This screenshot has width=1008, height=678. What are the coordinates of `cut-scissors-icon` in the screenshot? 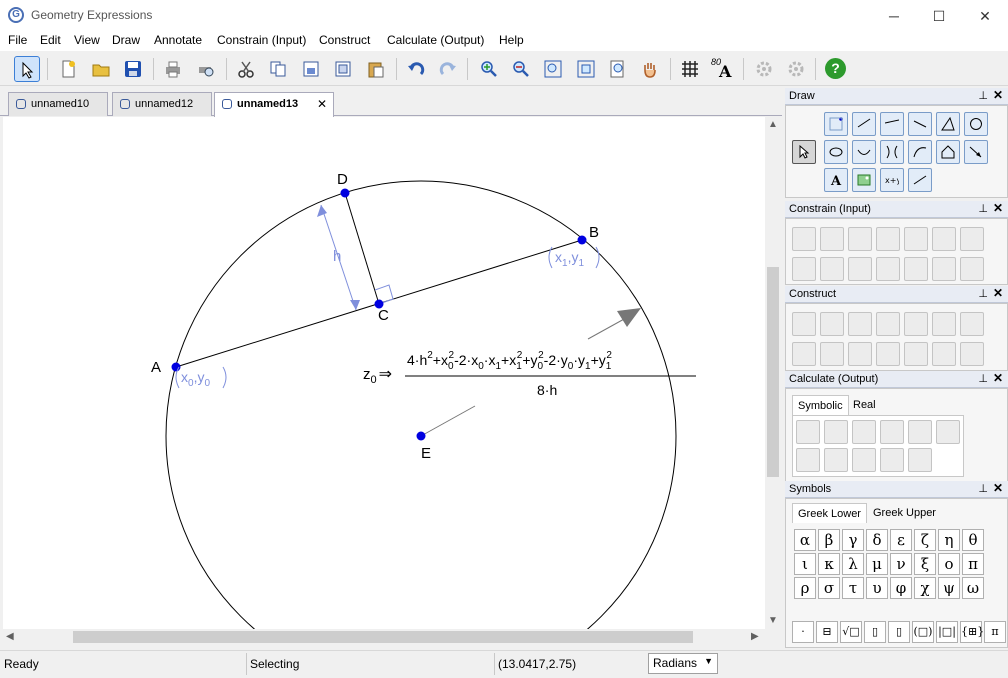 It's located at (246, 69).